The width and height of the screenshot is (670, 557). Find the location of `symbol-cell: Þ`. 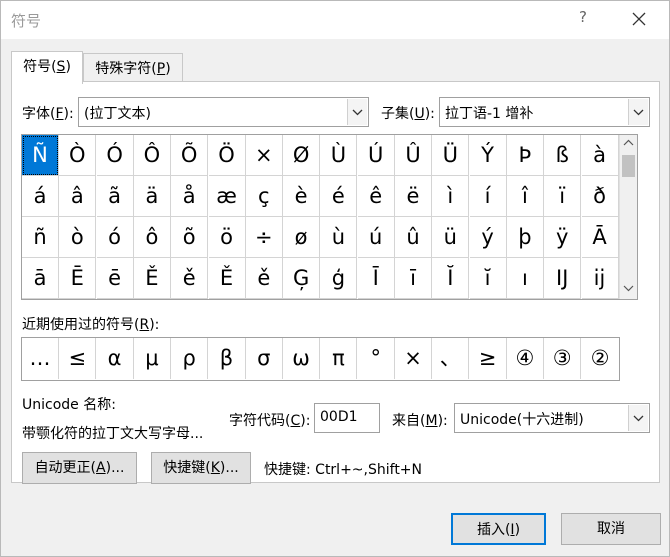

symbol-cell: Þ is located at coordinates (525, 155).